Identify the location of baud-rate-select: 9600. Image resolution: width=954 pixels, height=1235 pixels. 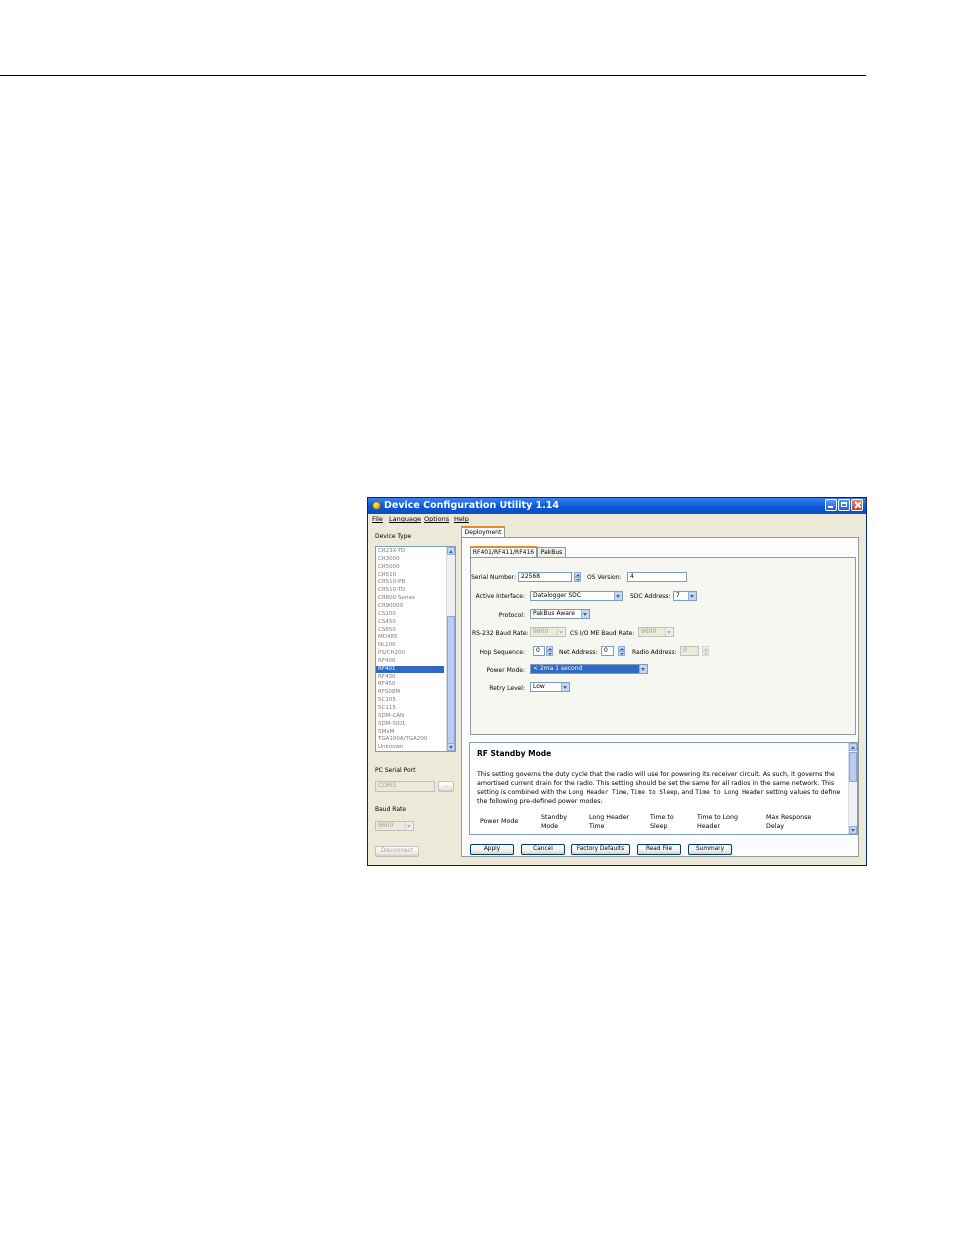
(394, 826).